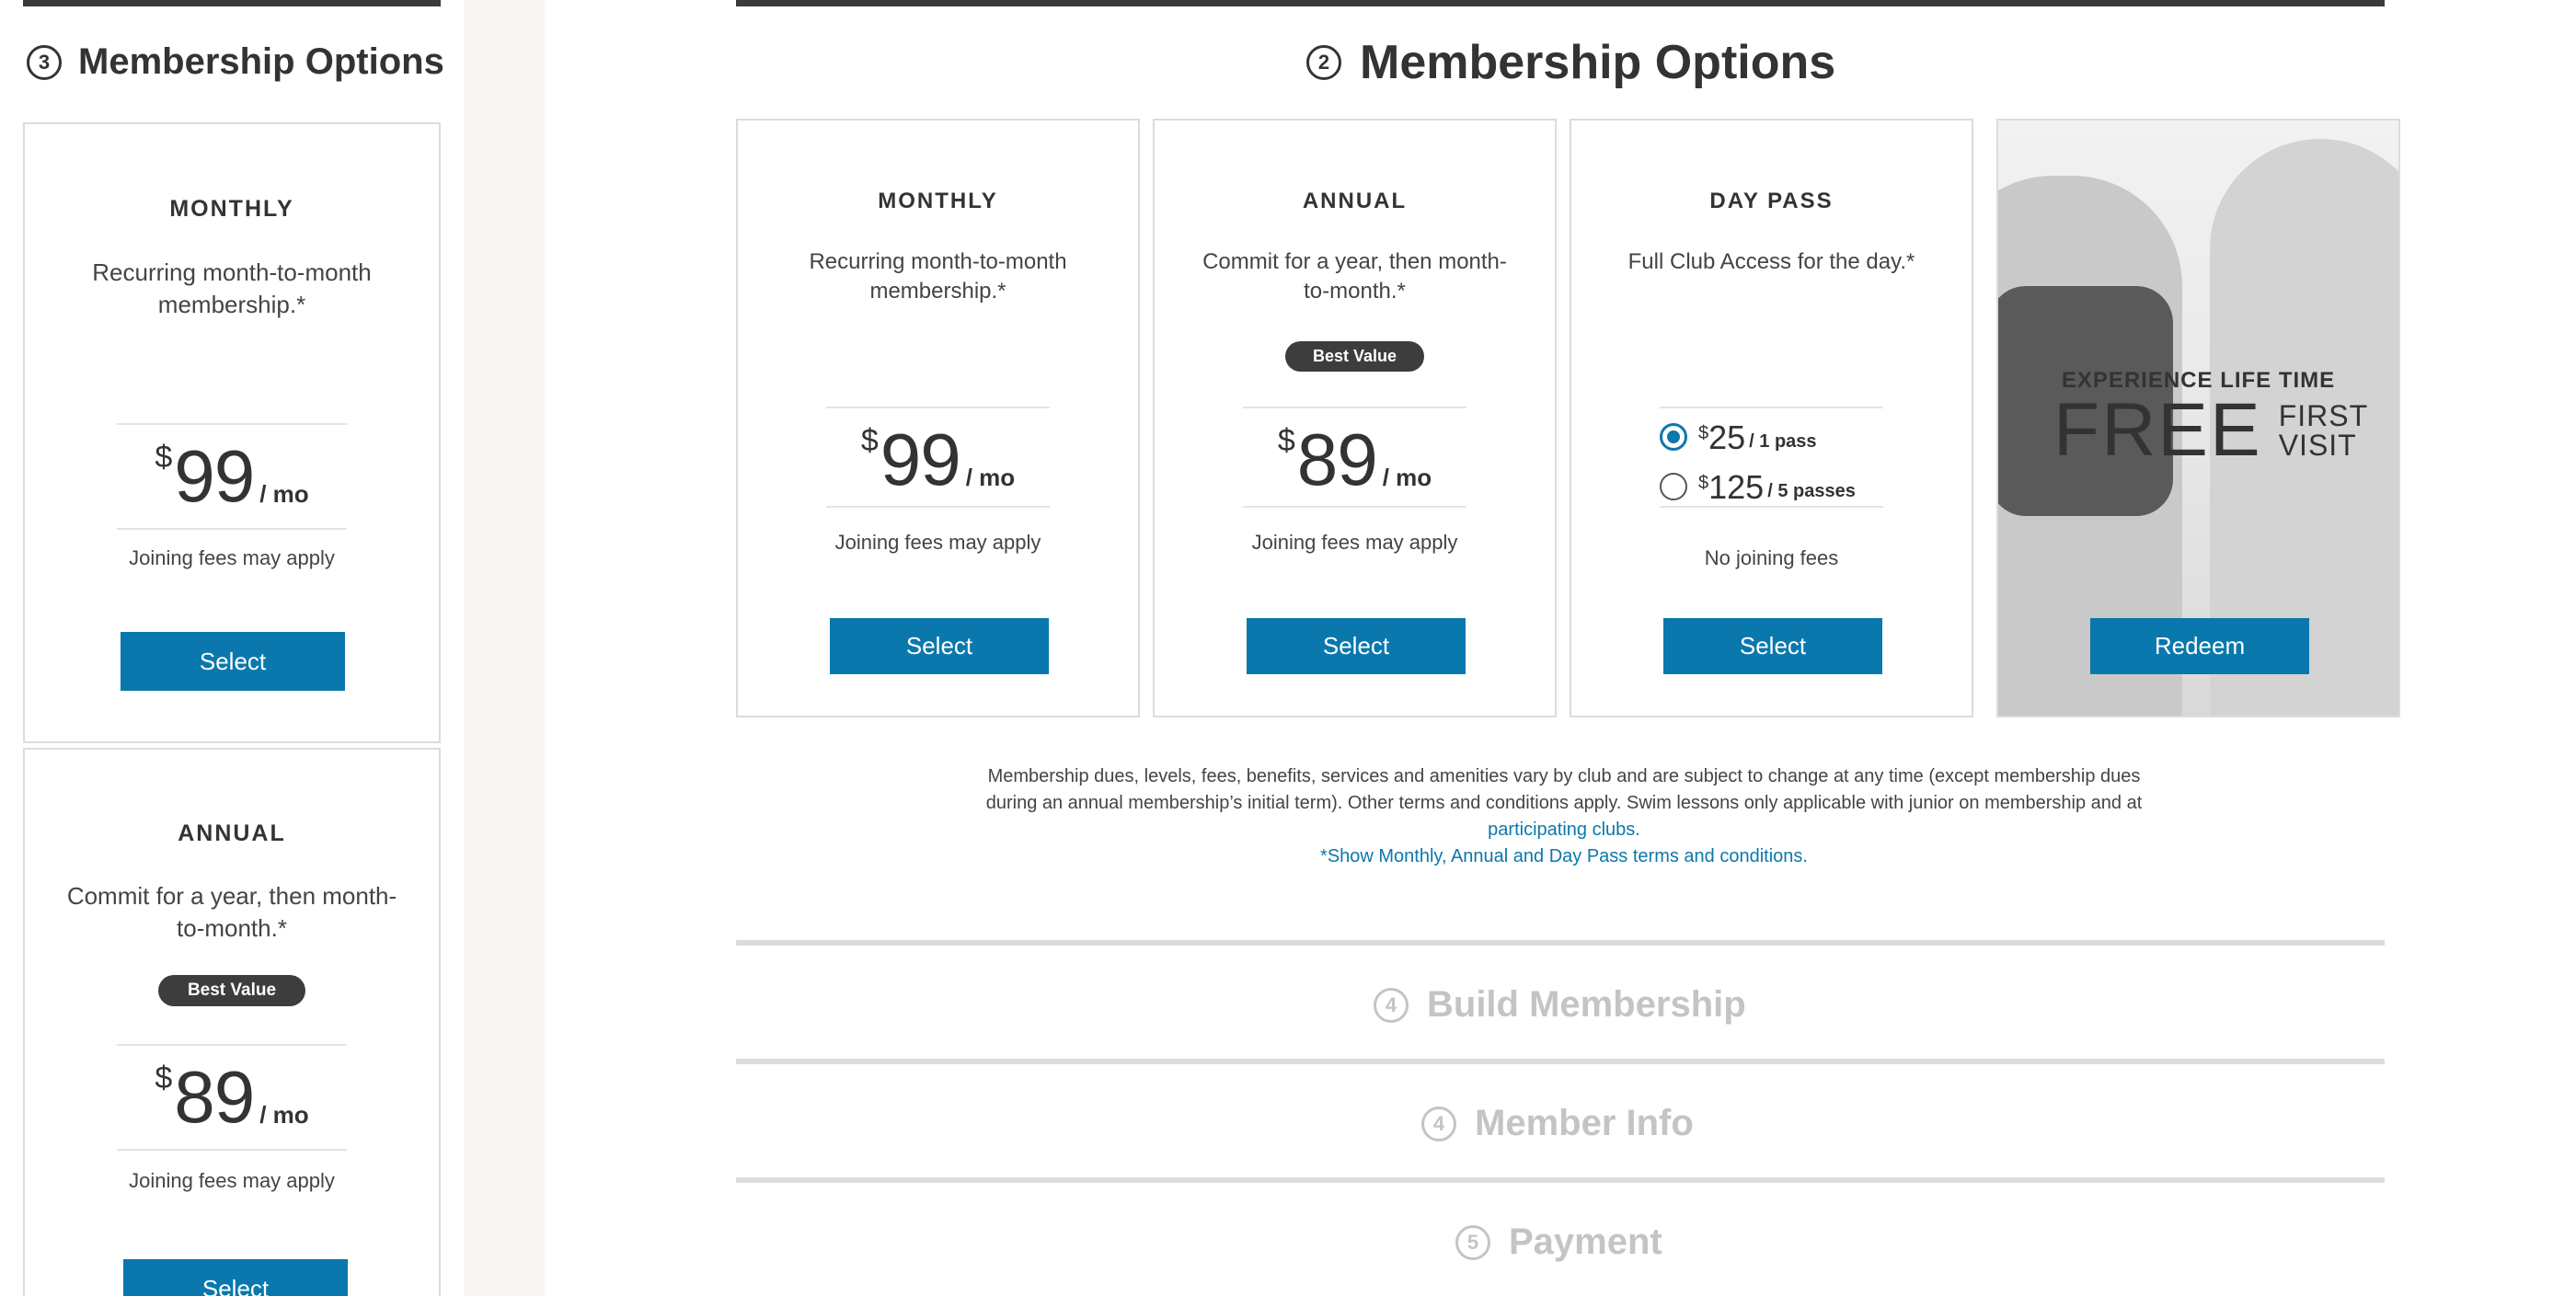 The image size is (2576, 1296). I want to click on price-amount: 25, so click(1727, 438).